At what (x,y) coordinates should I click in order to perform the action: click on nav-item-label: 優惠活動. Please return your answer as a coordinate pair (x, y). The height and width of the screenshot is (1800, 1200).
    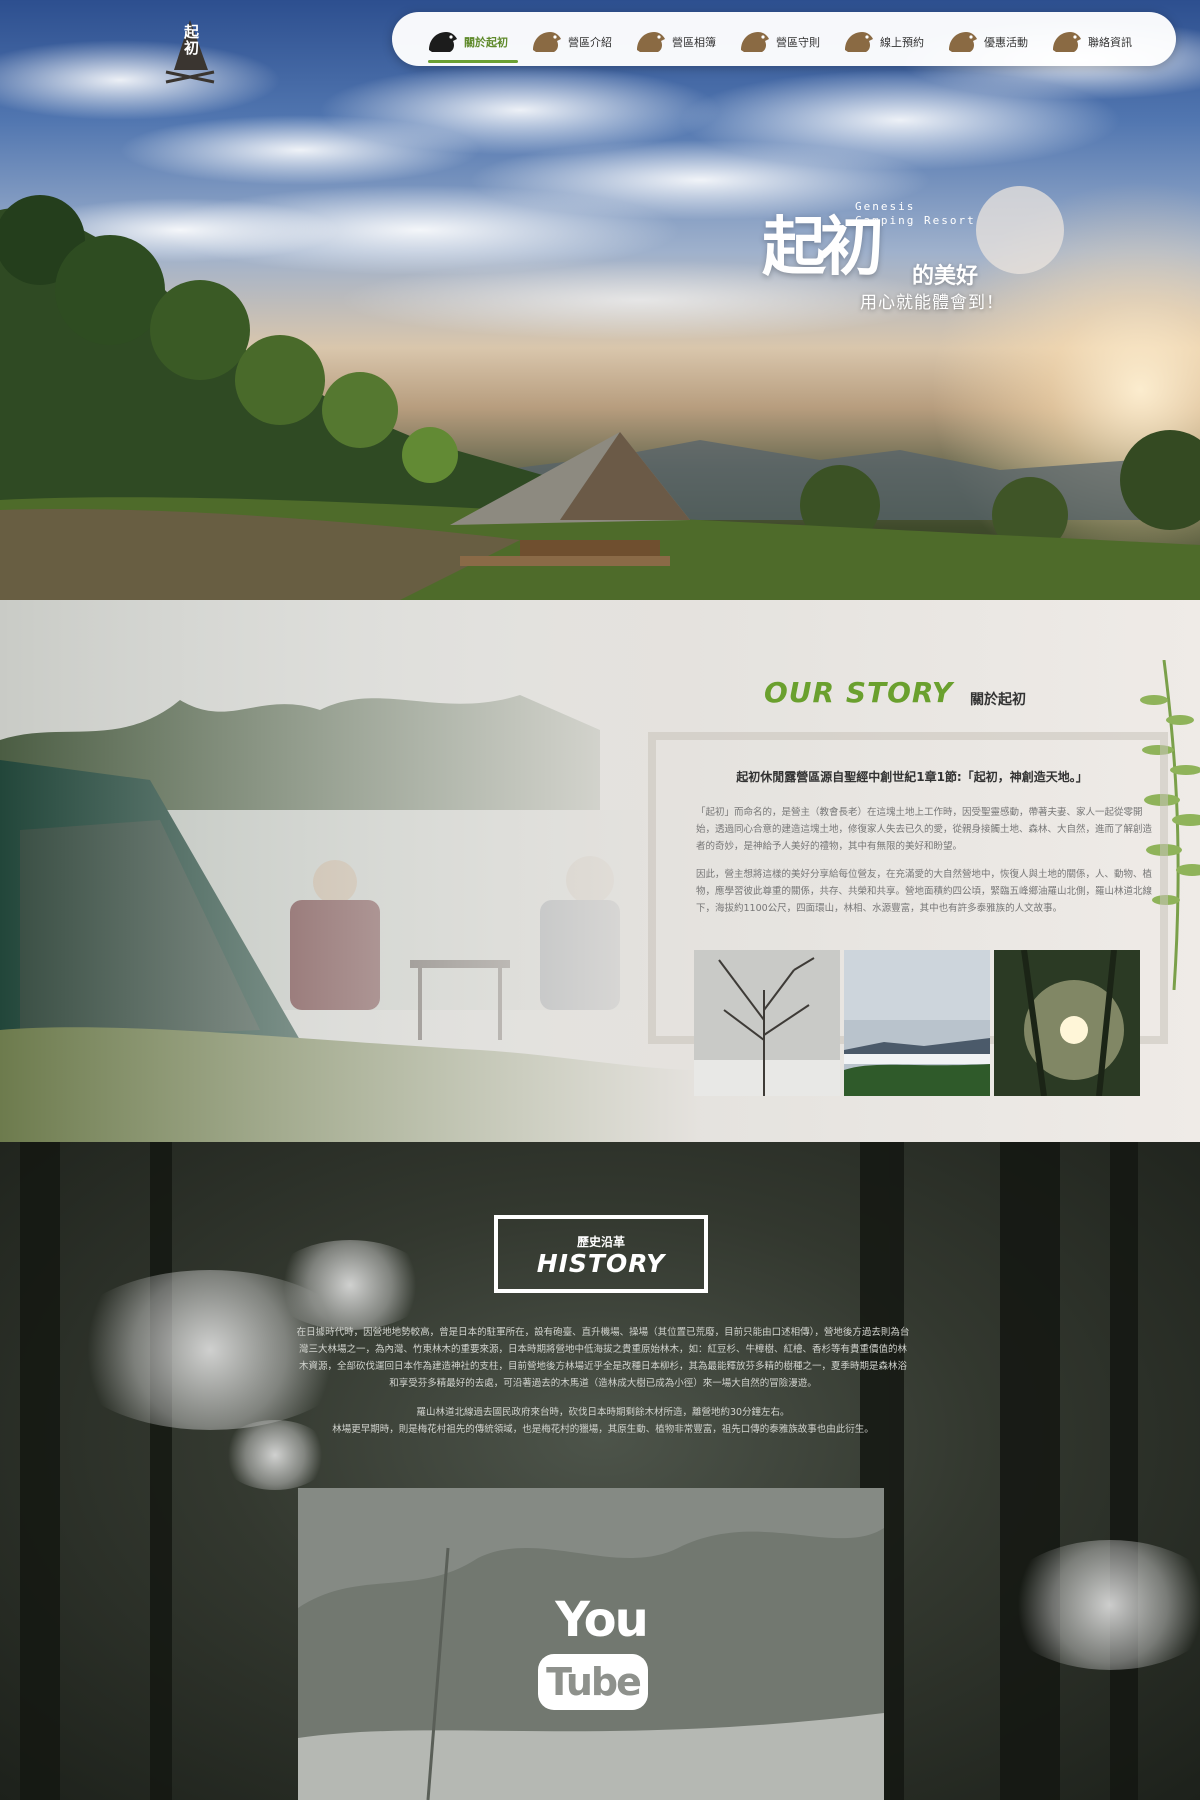
    Looking at the image, I should click on (1006, 42).